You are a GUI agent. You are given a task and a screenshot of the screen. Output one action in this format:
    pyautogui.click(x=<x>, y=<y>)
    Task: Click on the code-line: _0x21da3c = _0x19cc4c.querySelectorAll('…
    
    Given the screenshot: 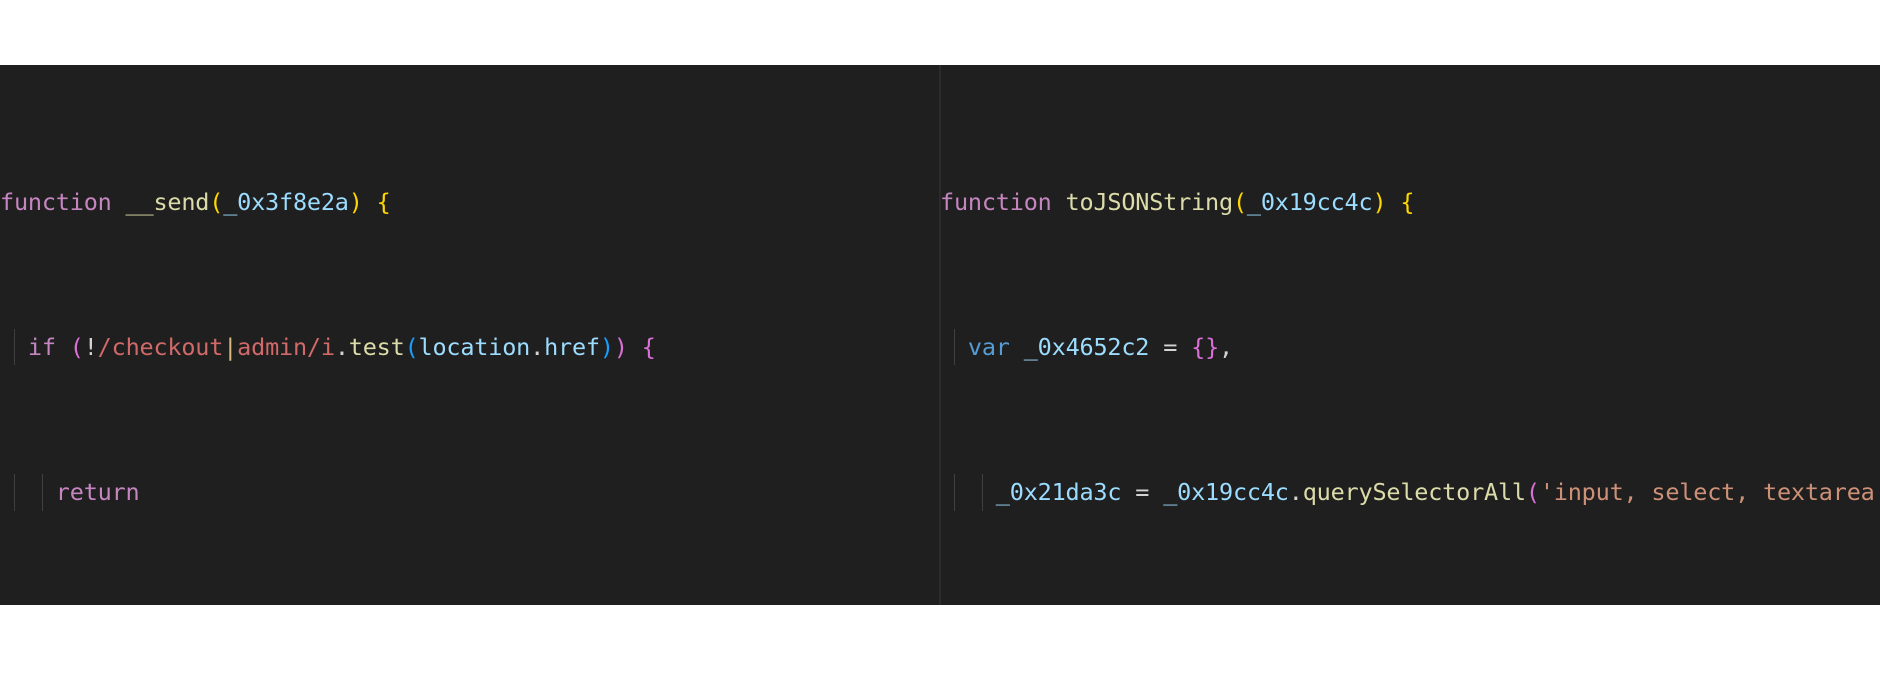 What is the action you would take?
    pyautogui.click(x=1410, y=492)
    